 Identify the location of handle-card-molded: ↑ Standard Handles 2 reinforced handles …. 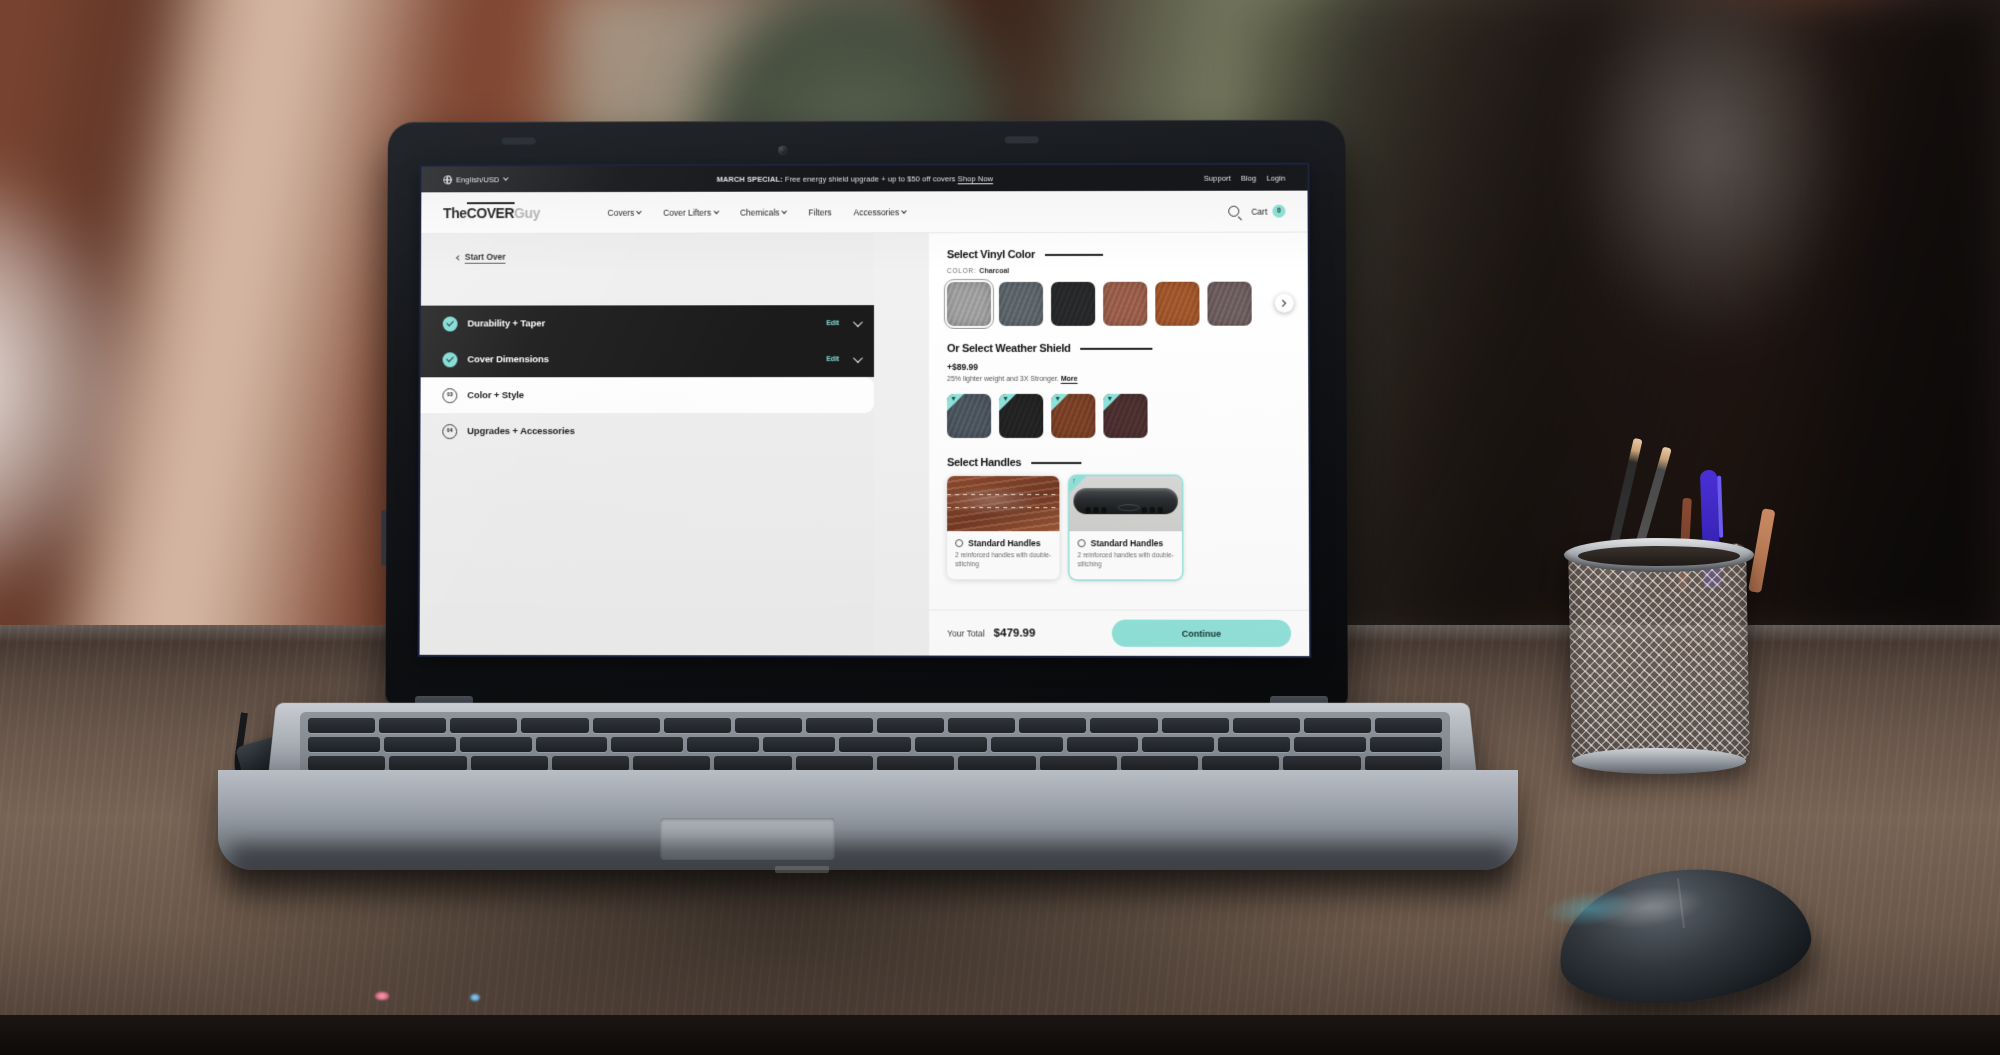
(1126, 528).